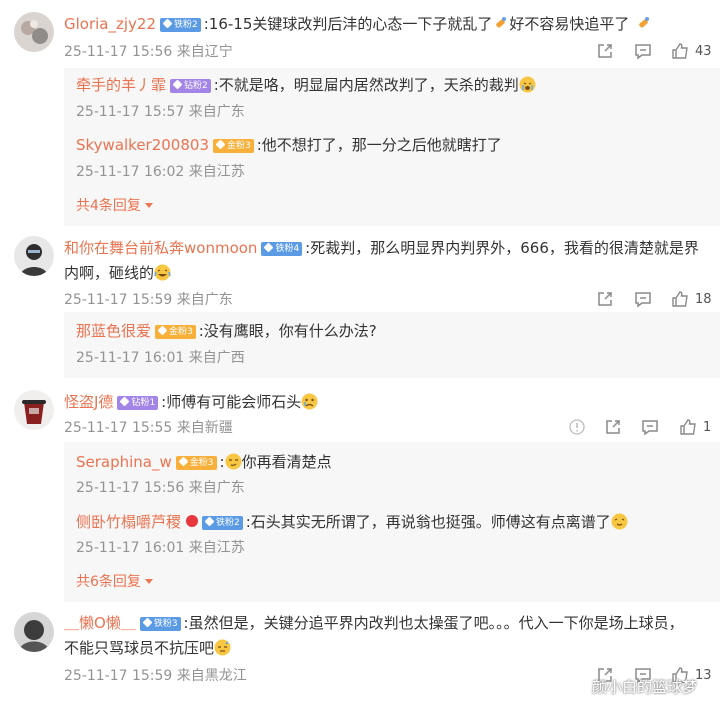 The image size is (720, 702). I want to click on comment-line: 怪盗J德 钻粉1:师傅有可能会师石头, so click(191, 402).